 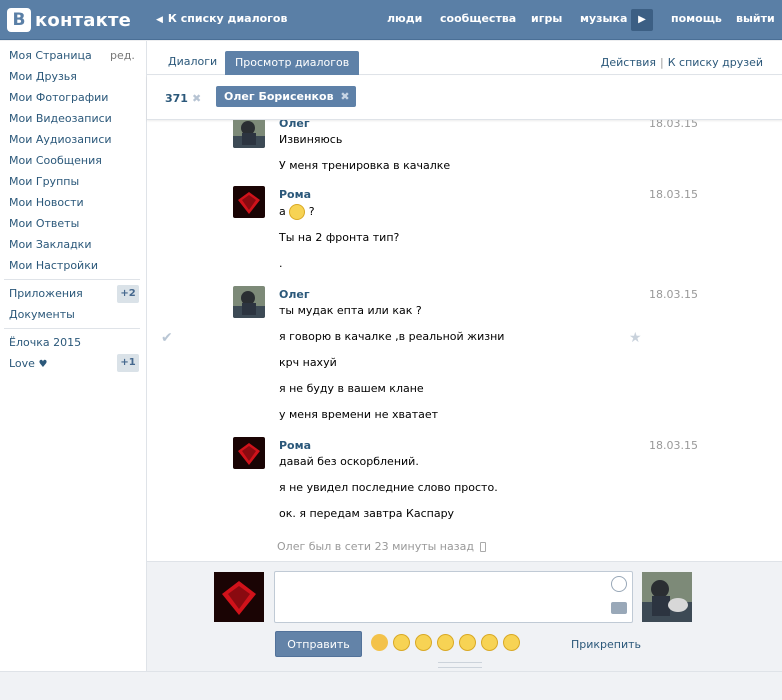 I want to click on nav-help: помощь, so click(x=696, y=18).